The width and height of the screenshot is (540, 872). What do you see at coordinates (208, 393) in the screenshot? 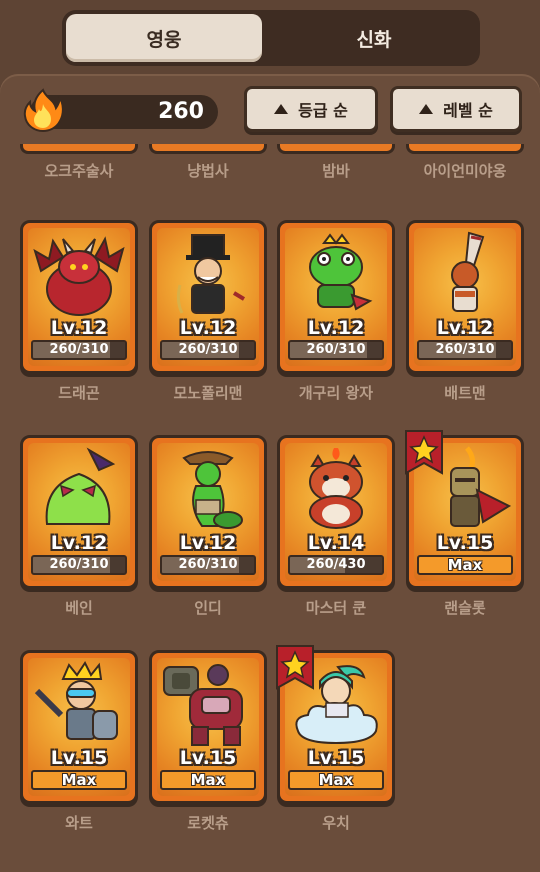
I see `hero-name: 모노폴리맨` at bounding box center [208, 393].